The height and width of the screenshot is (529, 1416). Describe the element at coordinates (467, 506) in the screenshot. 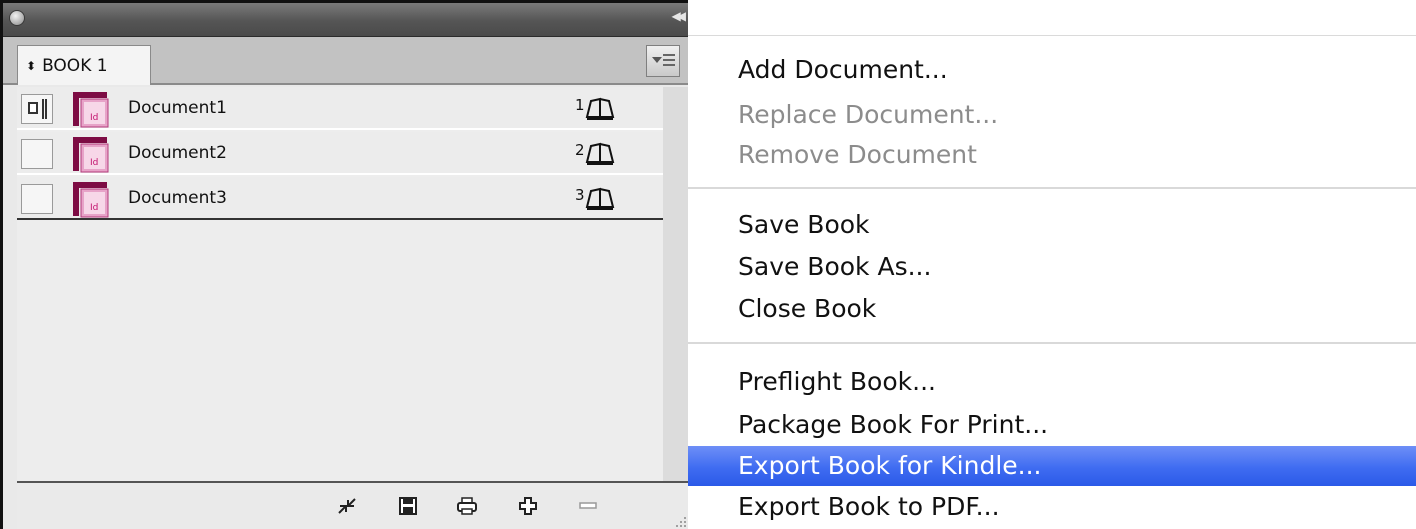

I see `print-book-icon` at that location.